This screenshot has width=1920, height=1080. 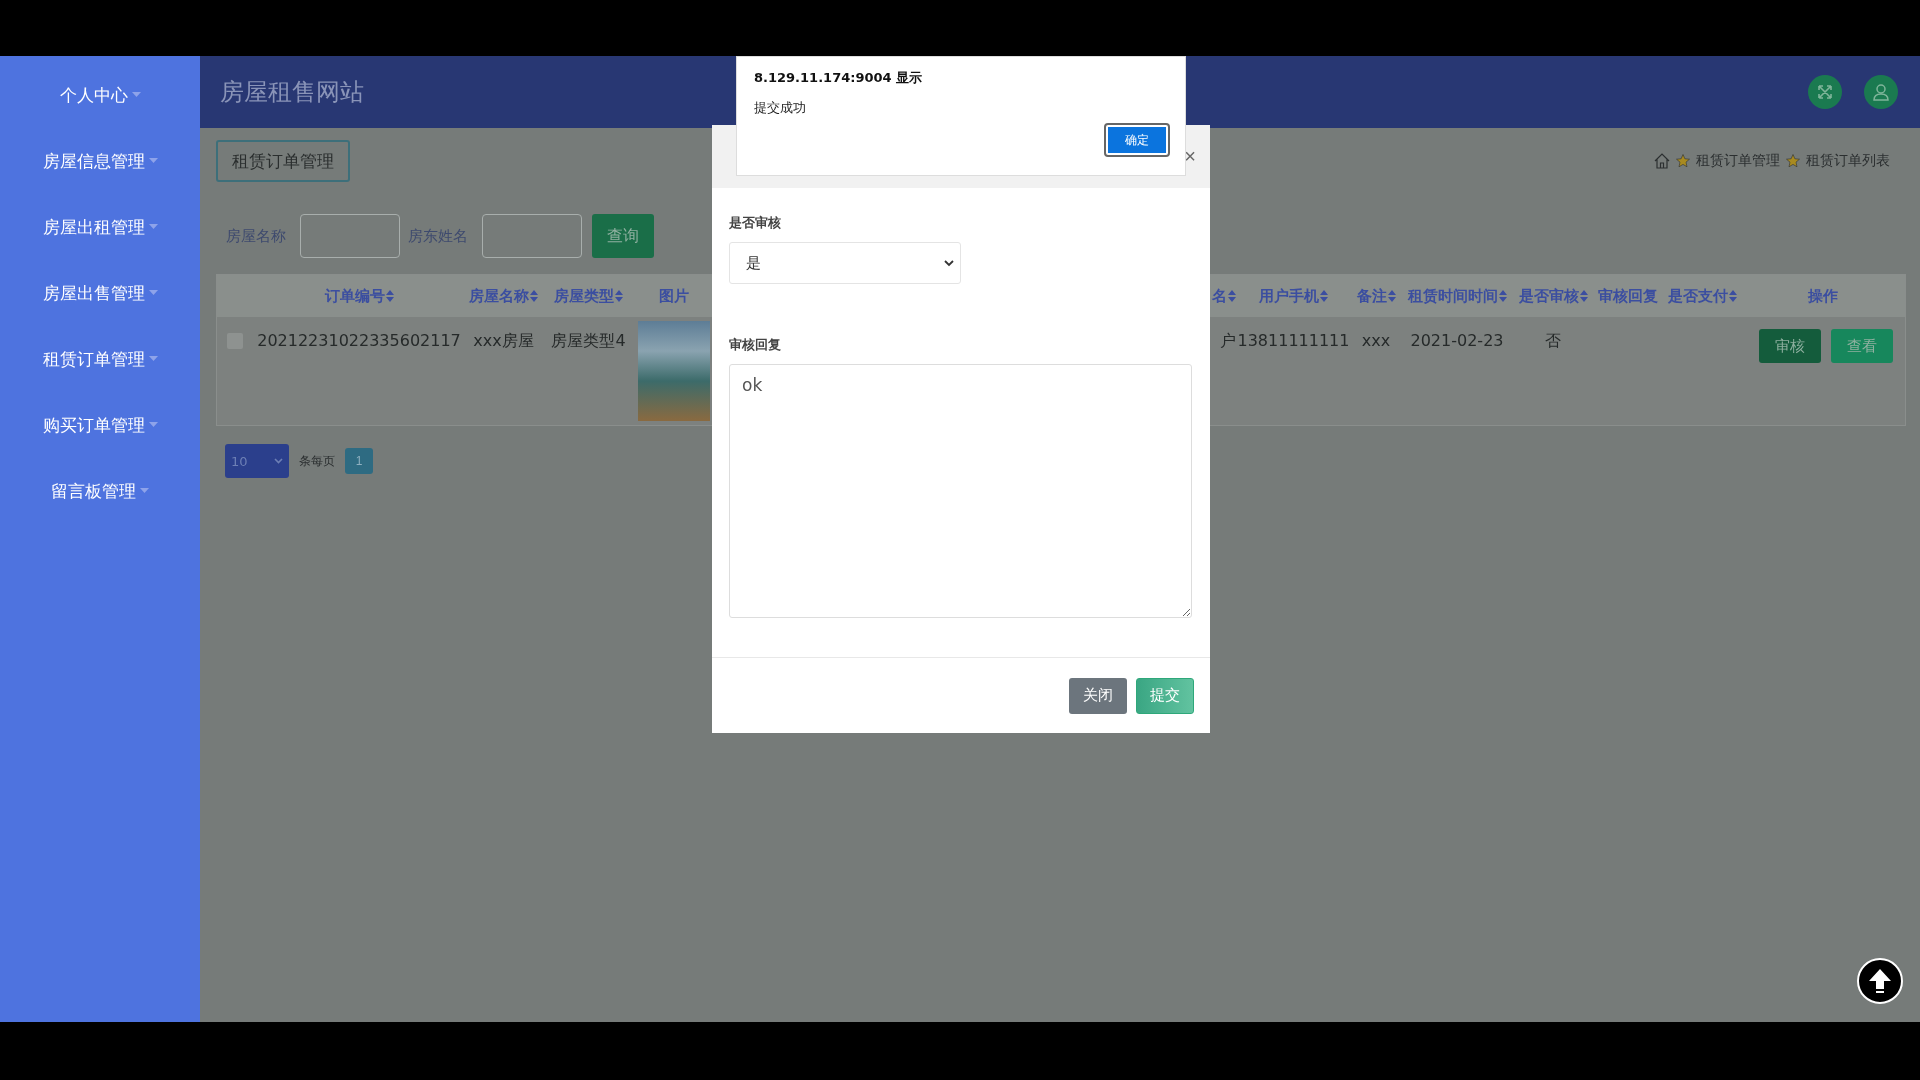 I want to click on sidebar-item: 留言板管理, so click(x=100, y=491).